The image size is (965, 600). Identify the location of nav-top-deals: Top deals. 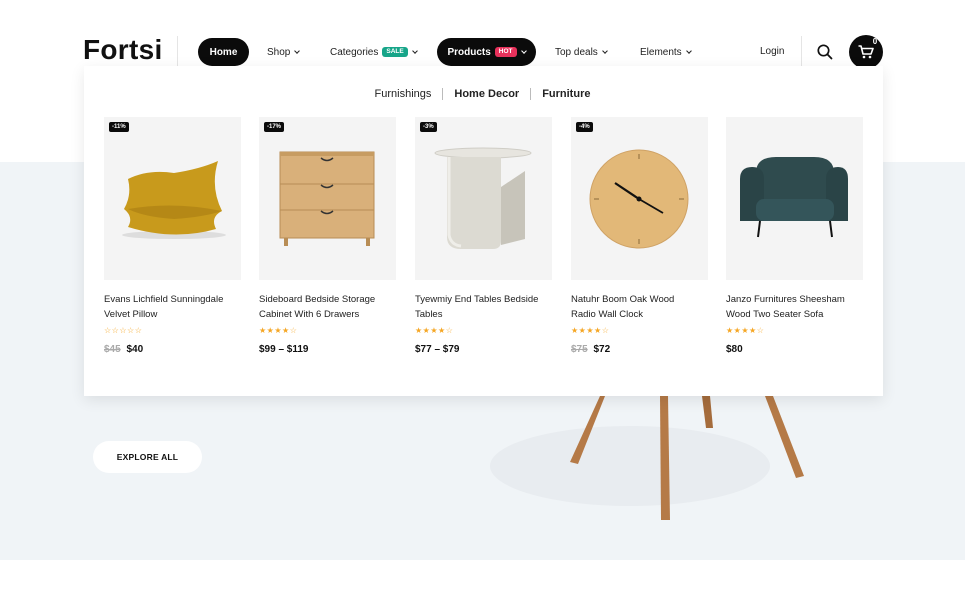
(581, 52).